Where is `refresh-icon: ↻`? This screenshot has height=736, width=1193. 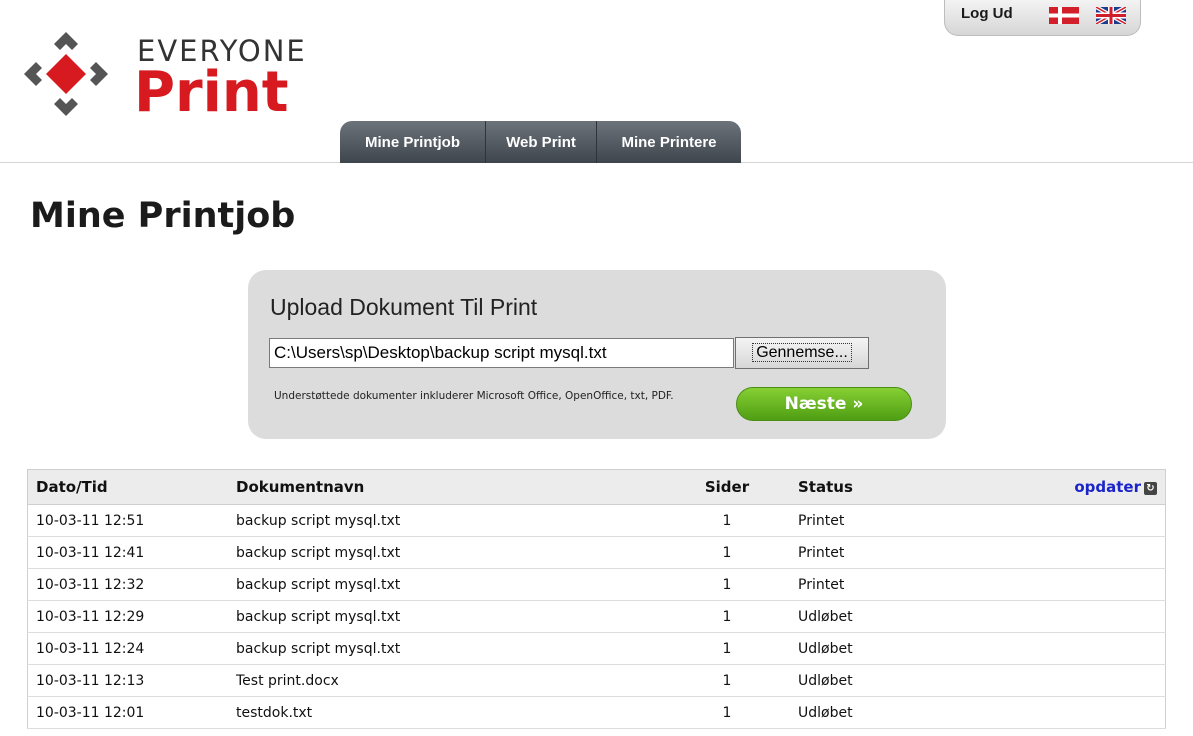
refresh-icon: ↻ is located at coordinates (1150, 488).